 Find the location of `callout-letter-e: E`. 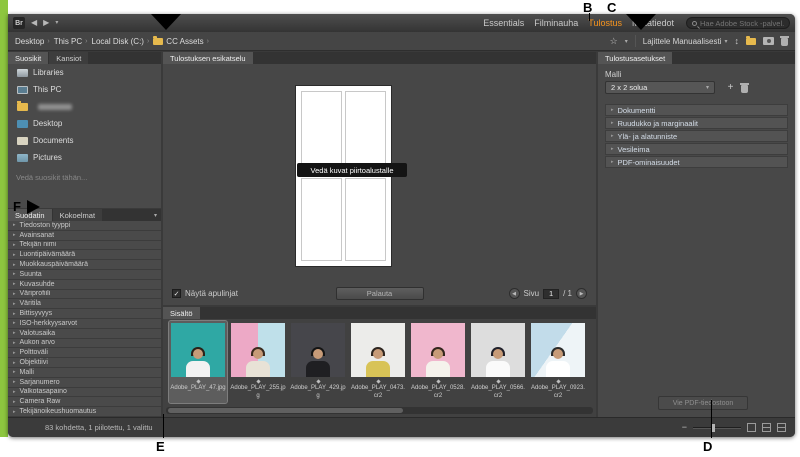

callout-letter-e: E is located at coordinates (160, 446).